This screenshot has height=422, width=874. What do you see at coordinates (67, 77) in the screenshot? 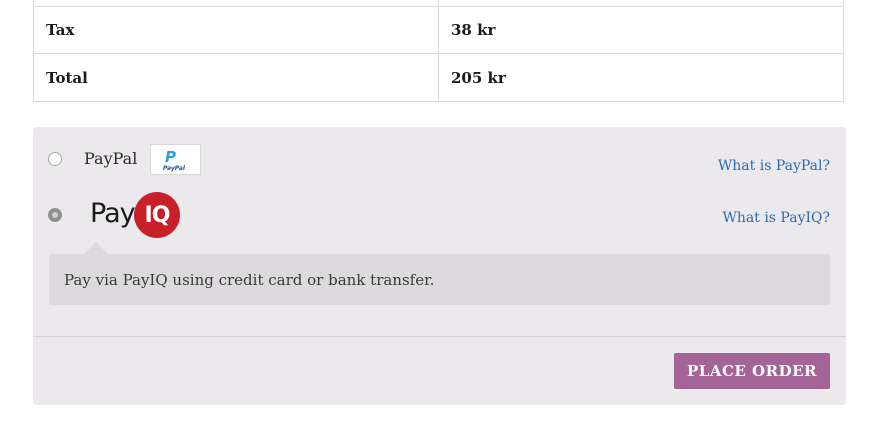
I see `total-label: Total` at bounding box center [67, 77].